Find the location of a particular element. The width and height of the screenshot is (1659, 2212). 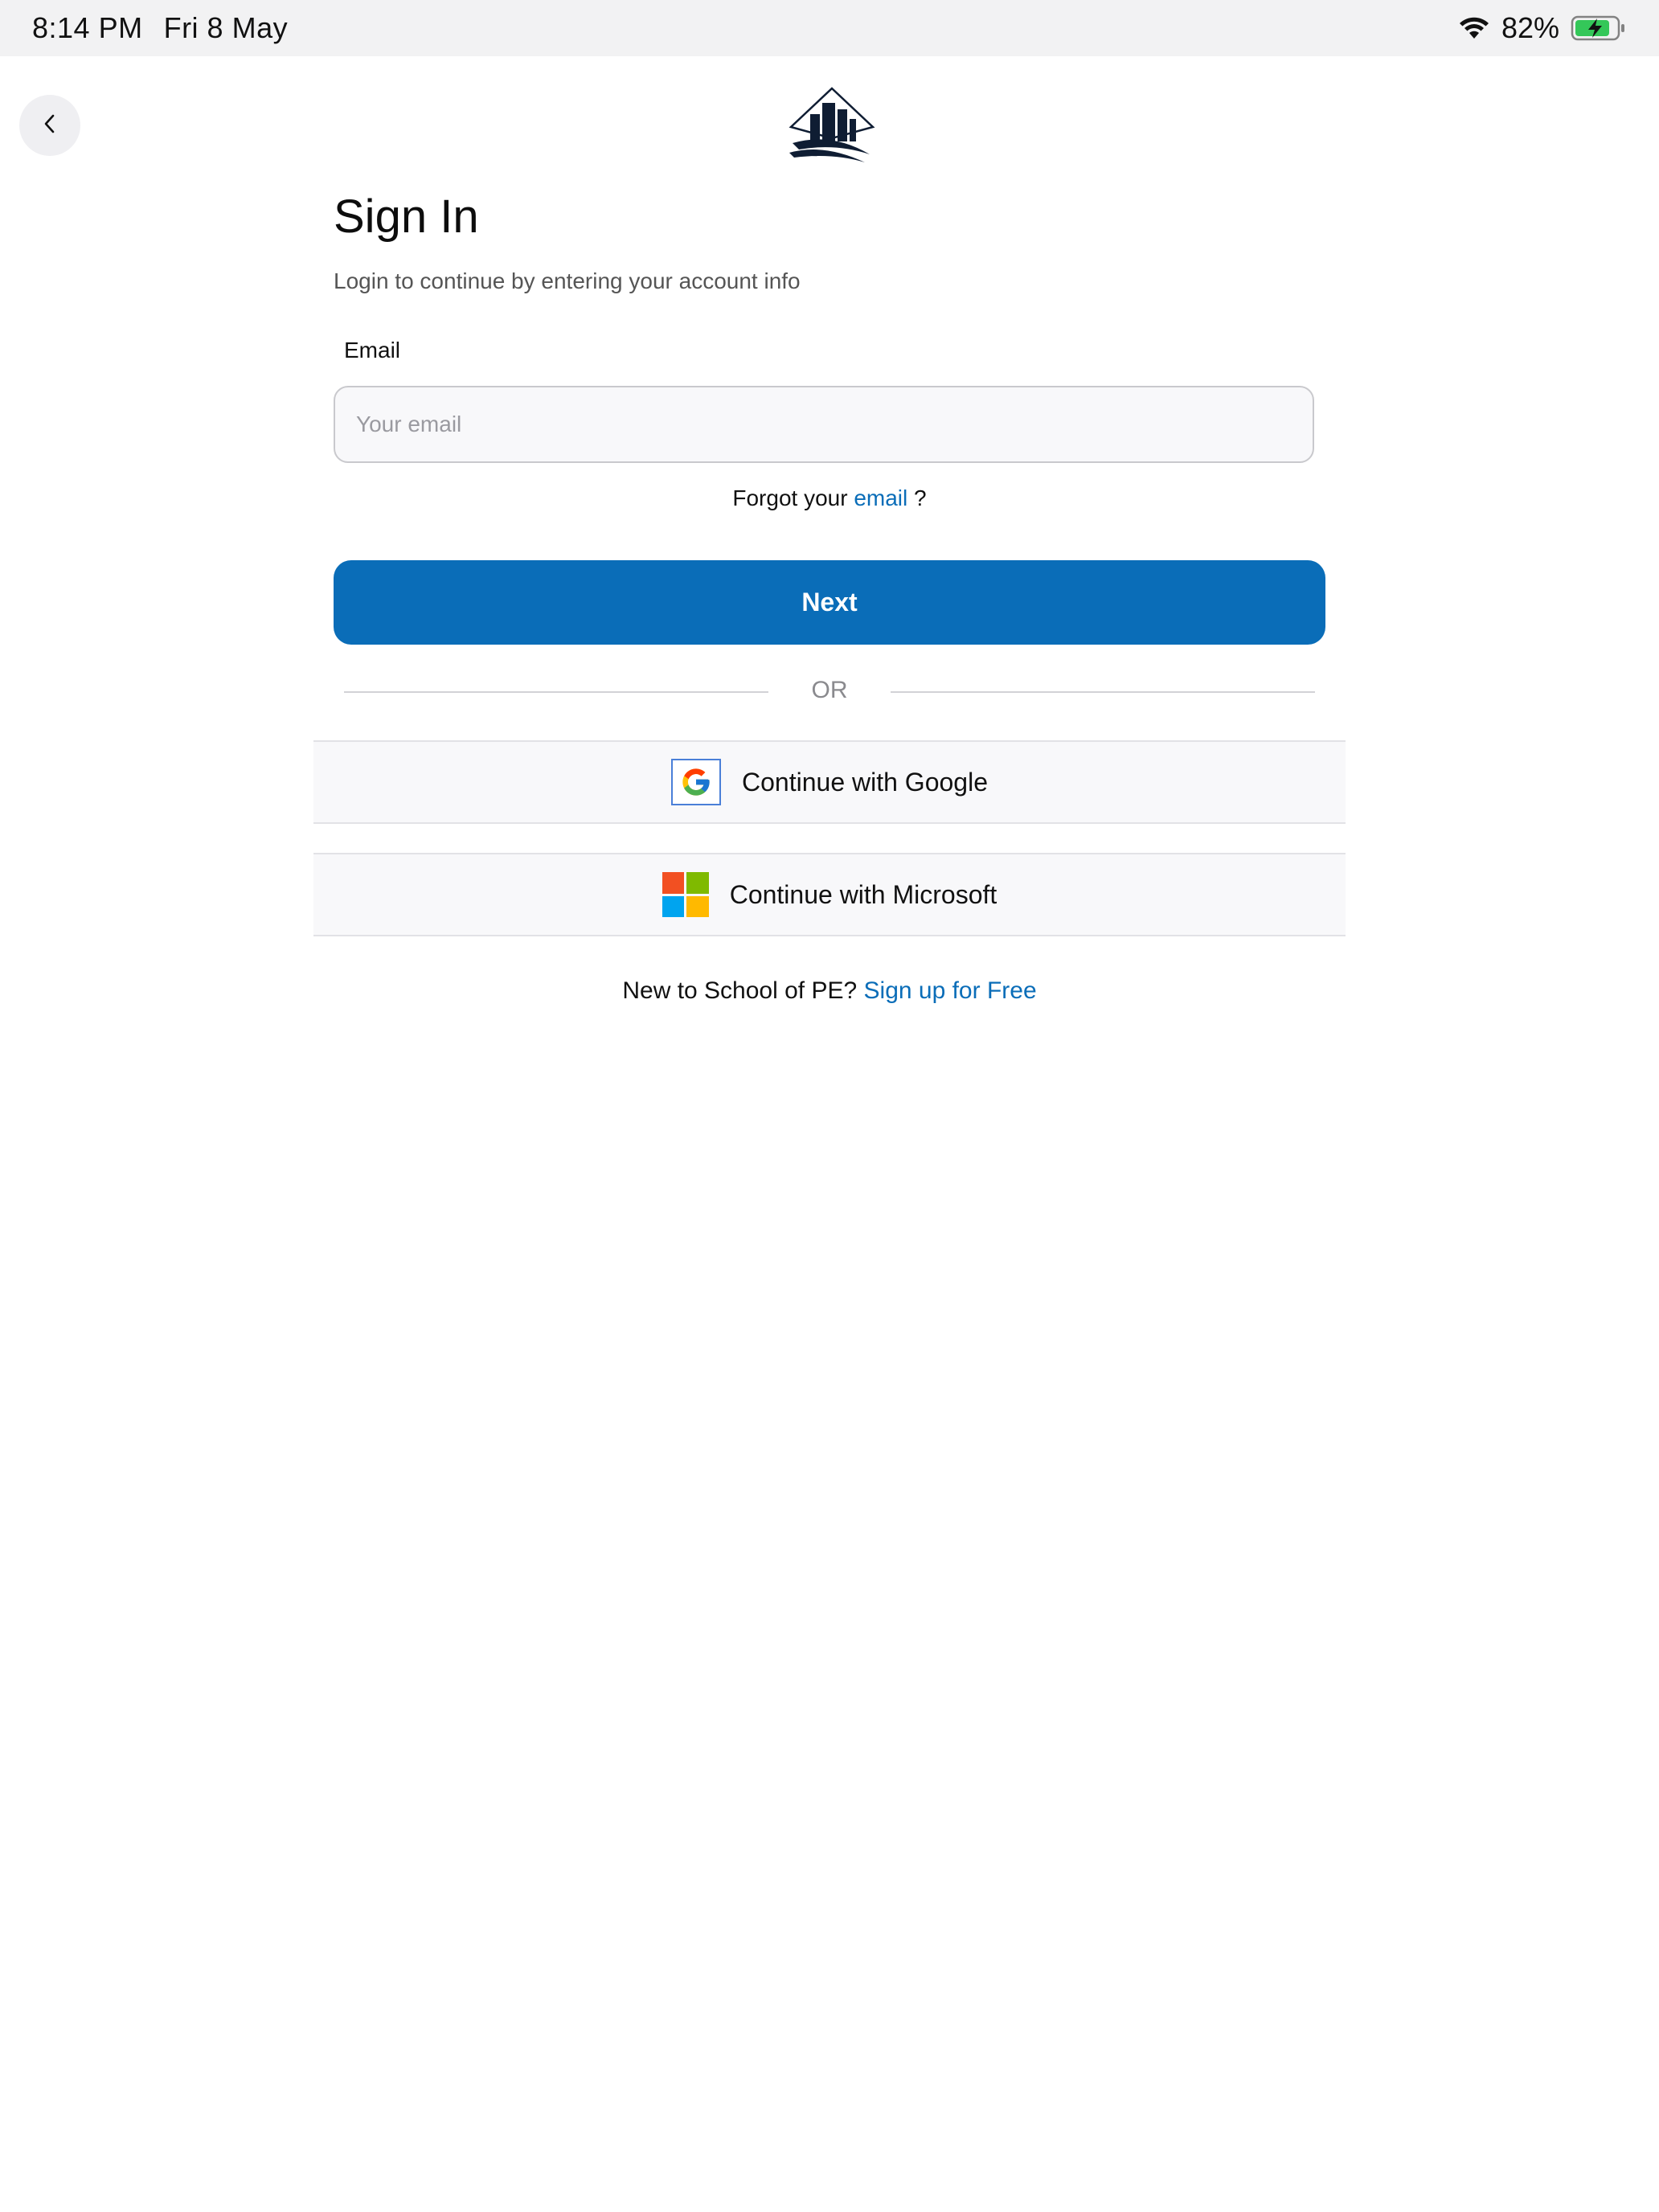

forgot-email-row: Forgot your email ? is located at coordinates (829, 498).